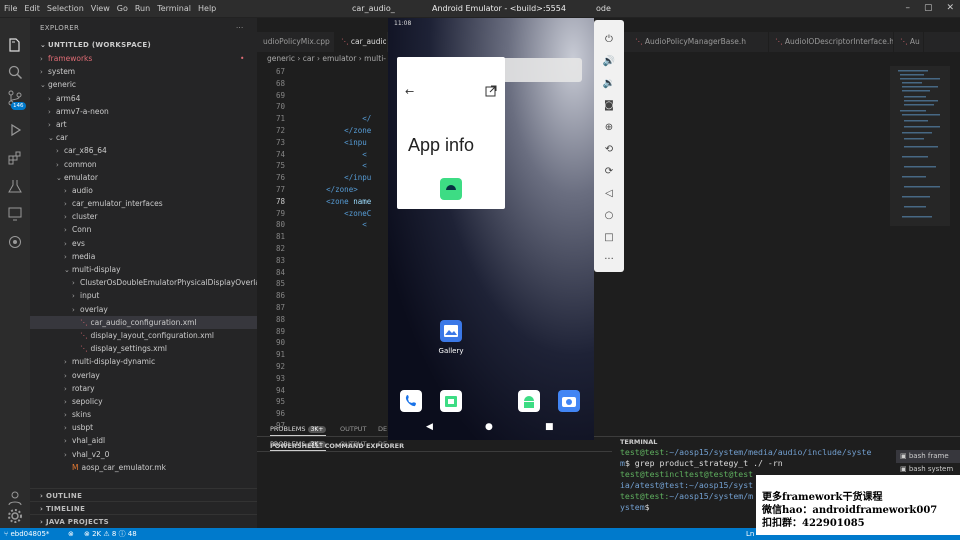  Describe the element at coordinates (207, 8) in the screenshot. I see `menu-item-help: Help` at that location.